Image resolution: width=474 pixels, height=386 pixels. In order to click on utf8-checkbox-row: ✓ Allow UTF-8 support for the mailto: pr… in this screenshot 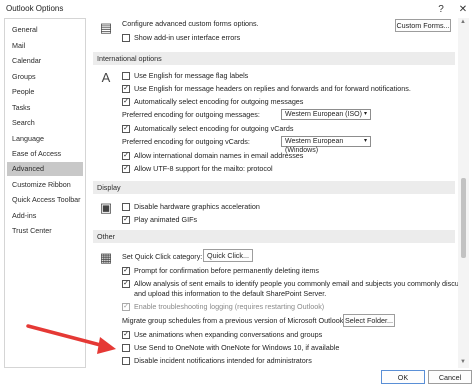, I will do `click(197, 168)`.